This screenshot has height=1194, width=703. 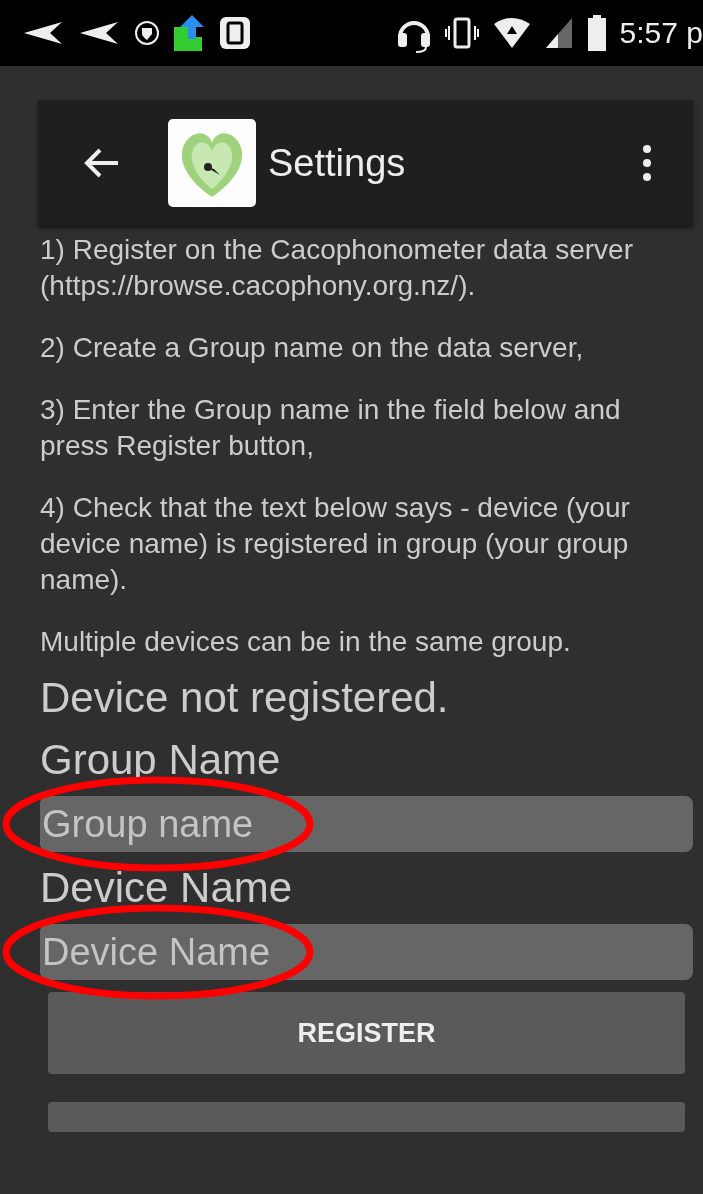 What do you see at coordinates (596, 33) in the screenshot?
I see `battery-icon` at bounding box center [596, 33].